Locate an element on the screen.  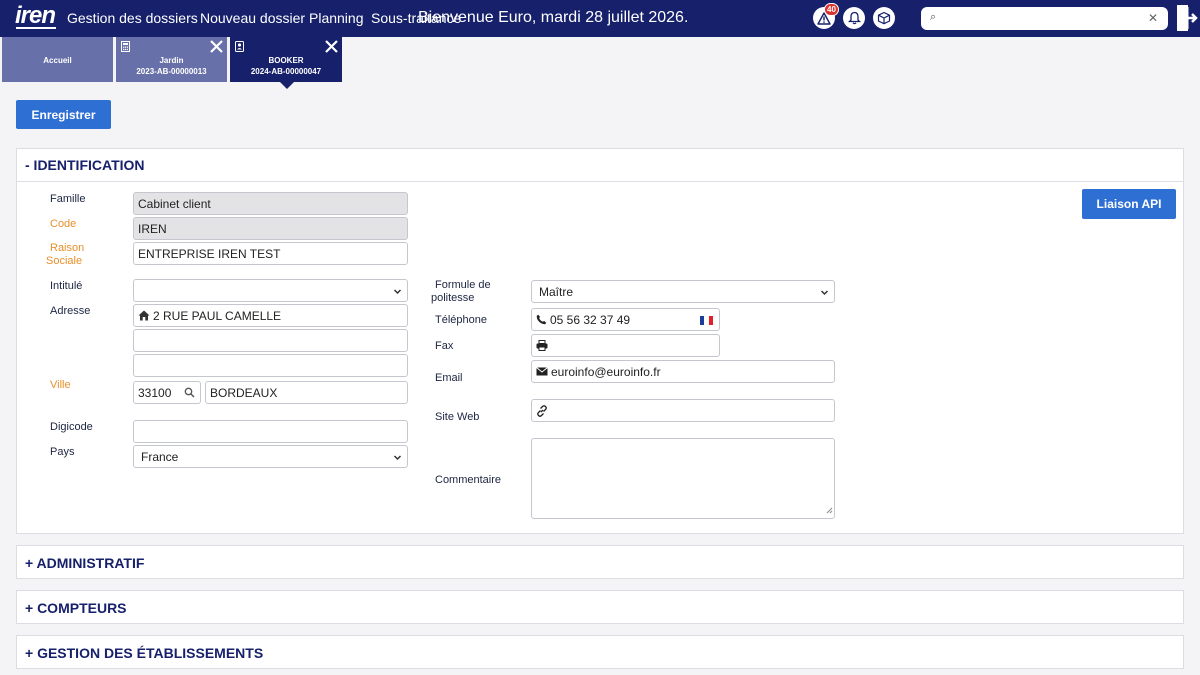
adresse-line2-field is located at coordinates (270, 340).